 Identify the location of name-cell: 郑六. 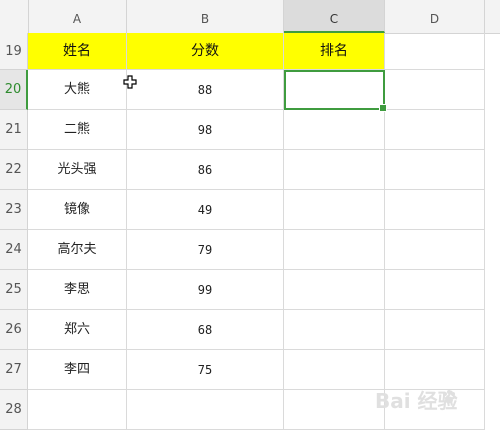
(77, 330).